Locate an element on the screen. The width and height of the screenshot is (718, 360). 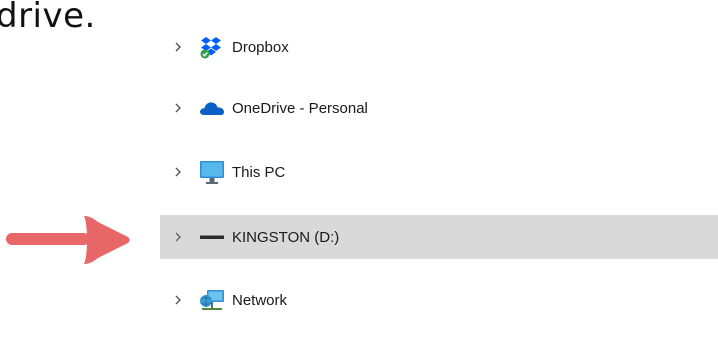
tree-item-label: OneDrive - Personal is located at coordinates (300, 108).